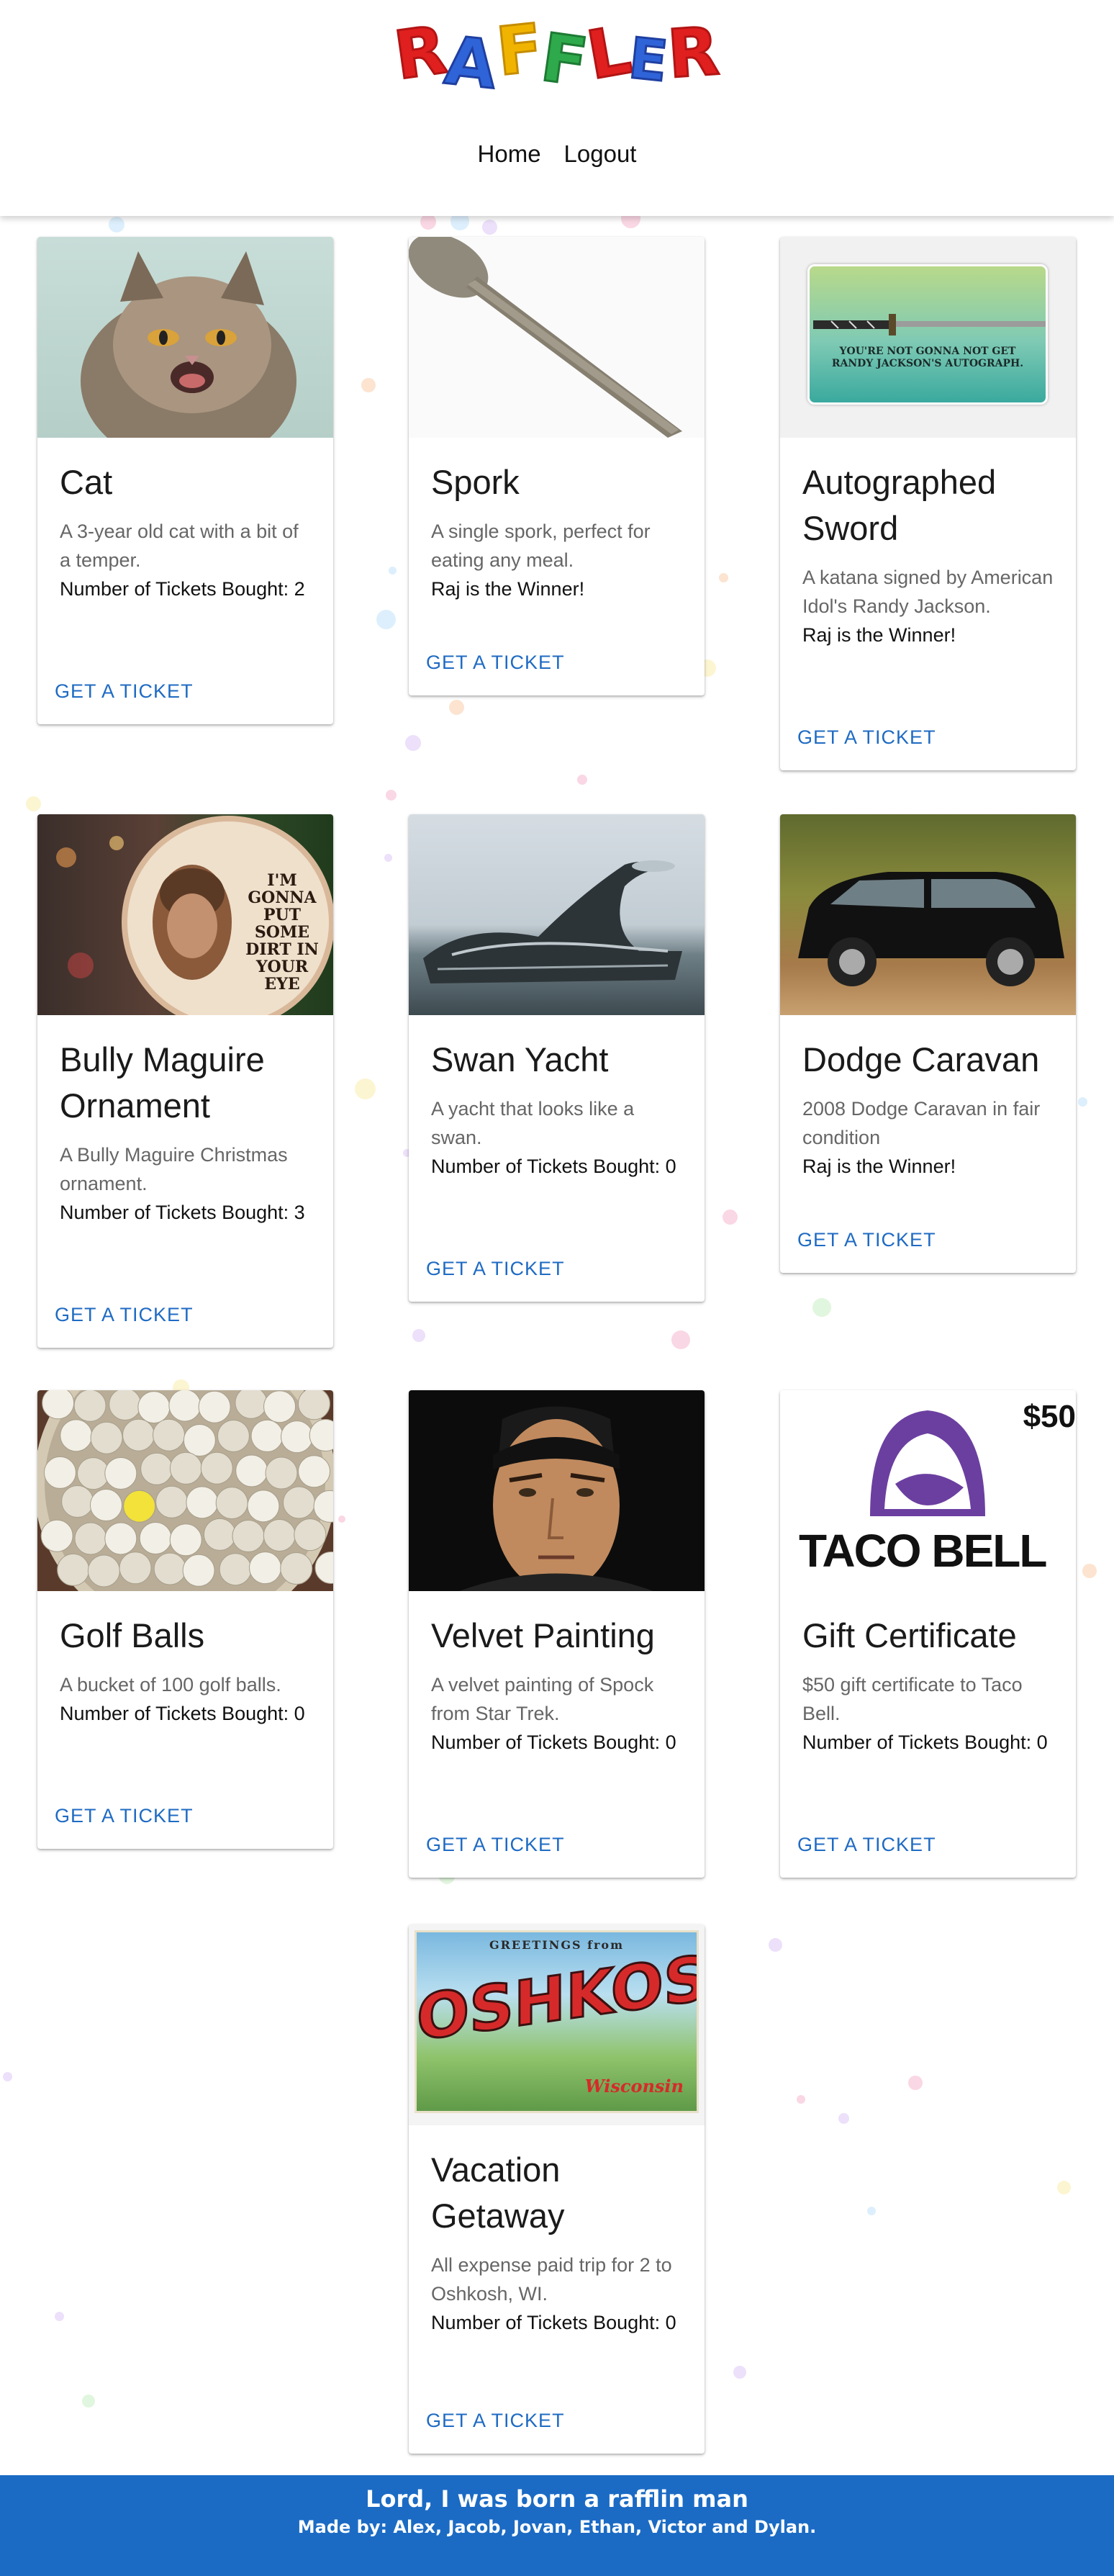 The width and height of the screenshot is (1114, 2576). I want to click on nav-logout-link: Logout, so click(600, 154).